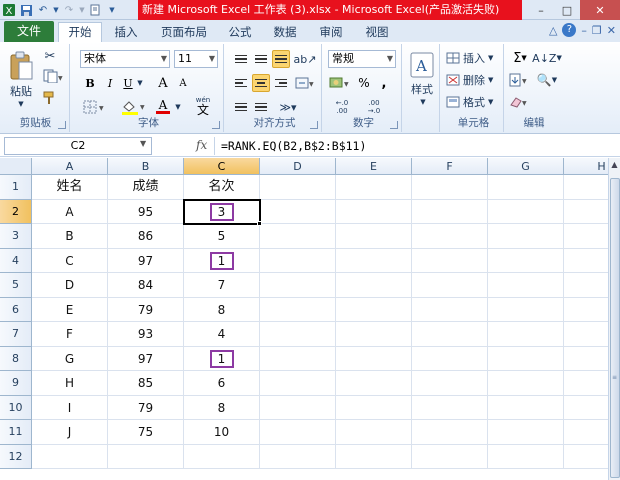 Image resolution: width=620 pixels, height=480 pixels. What do you see at coordinates (70, 260) in the screenshot?
I see `cell-a4: C` at bounding box center [70, 260].